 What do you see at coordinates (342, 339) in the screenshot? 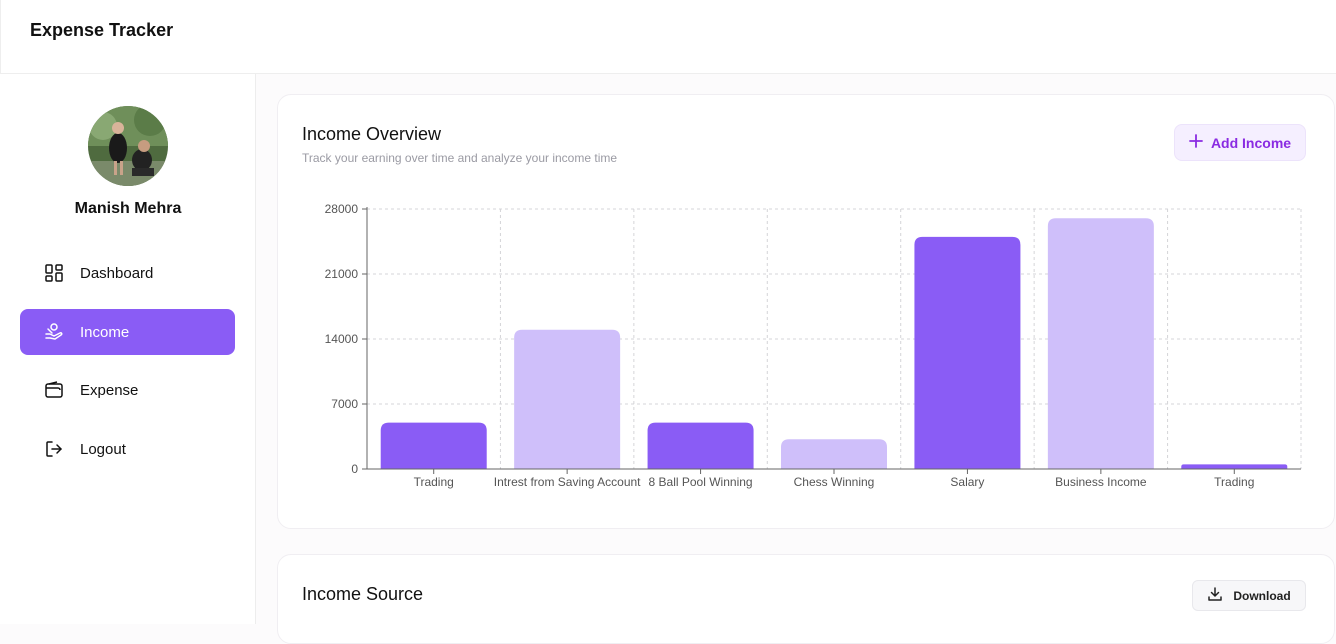
I see `y-tick-label: 14000` at bounding box center [342, 339].